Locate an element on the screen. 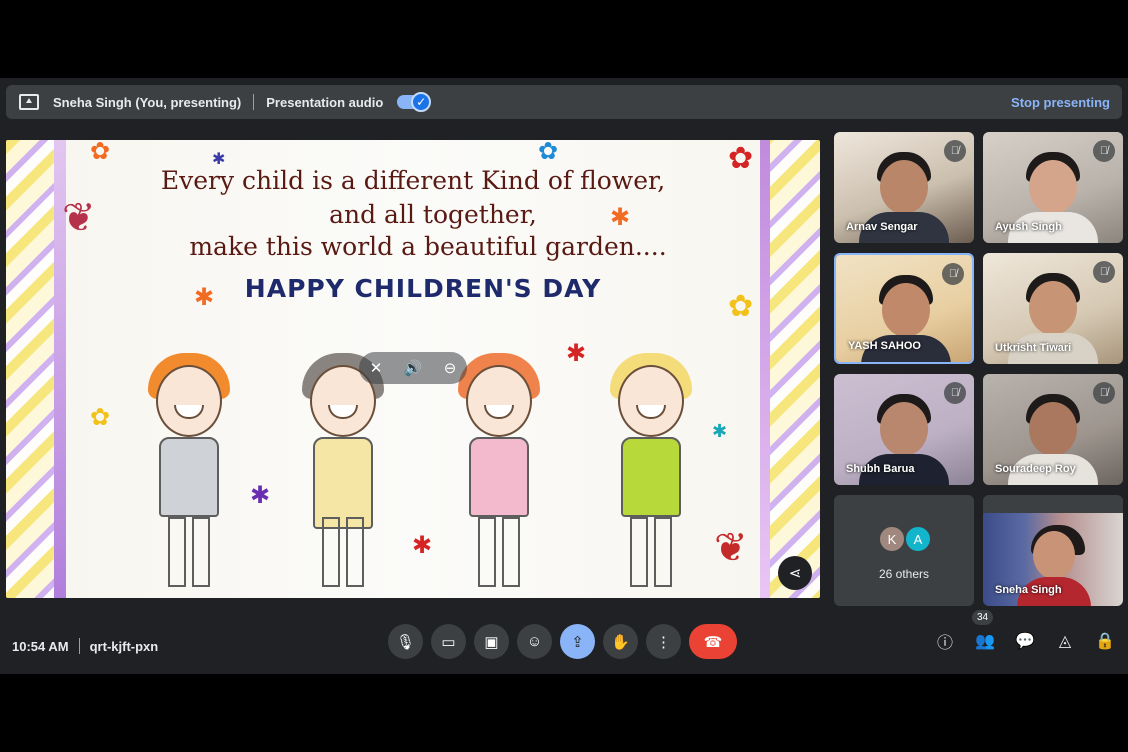  participant-tile-self: Sneha Singh is located at coordinates (1053, 550).